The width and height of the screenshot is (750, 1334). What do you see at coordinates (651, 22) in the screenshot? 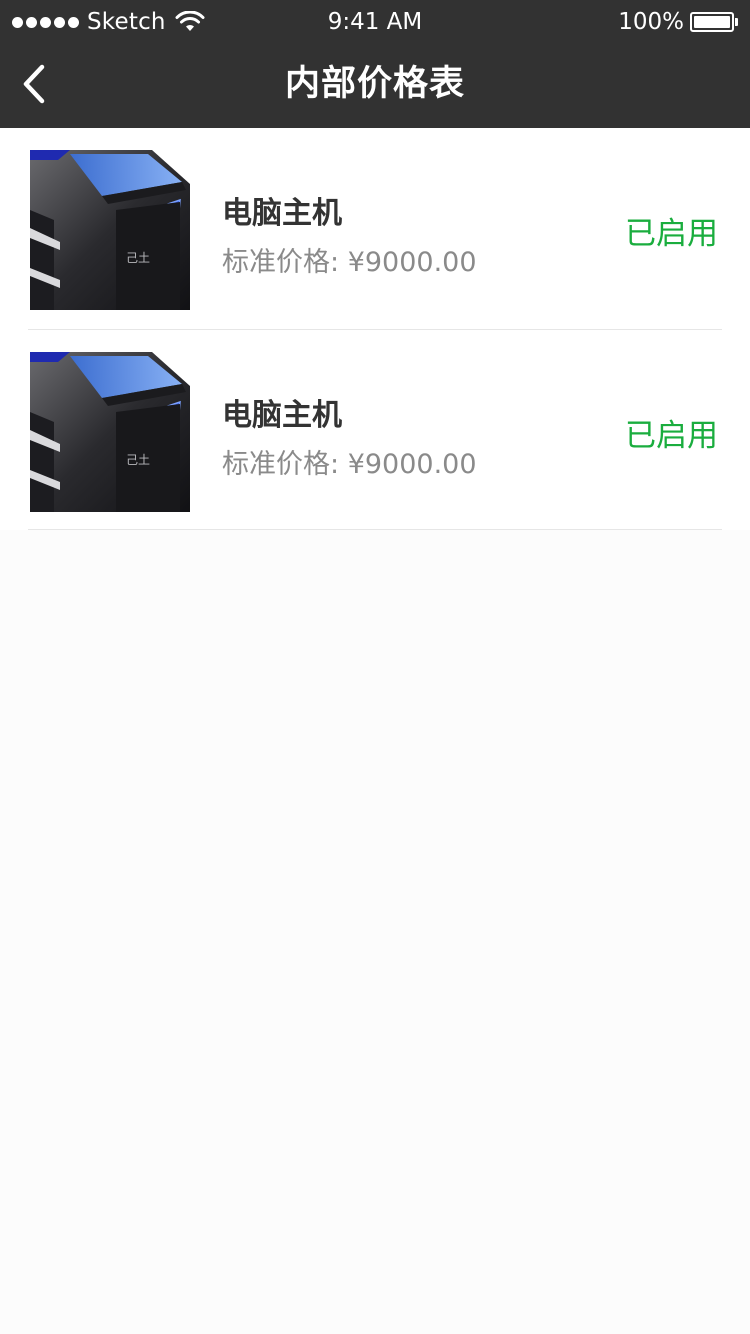
I see `battery-percent: 100%` at bounding box center [651, 22].